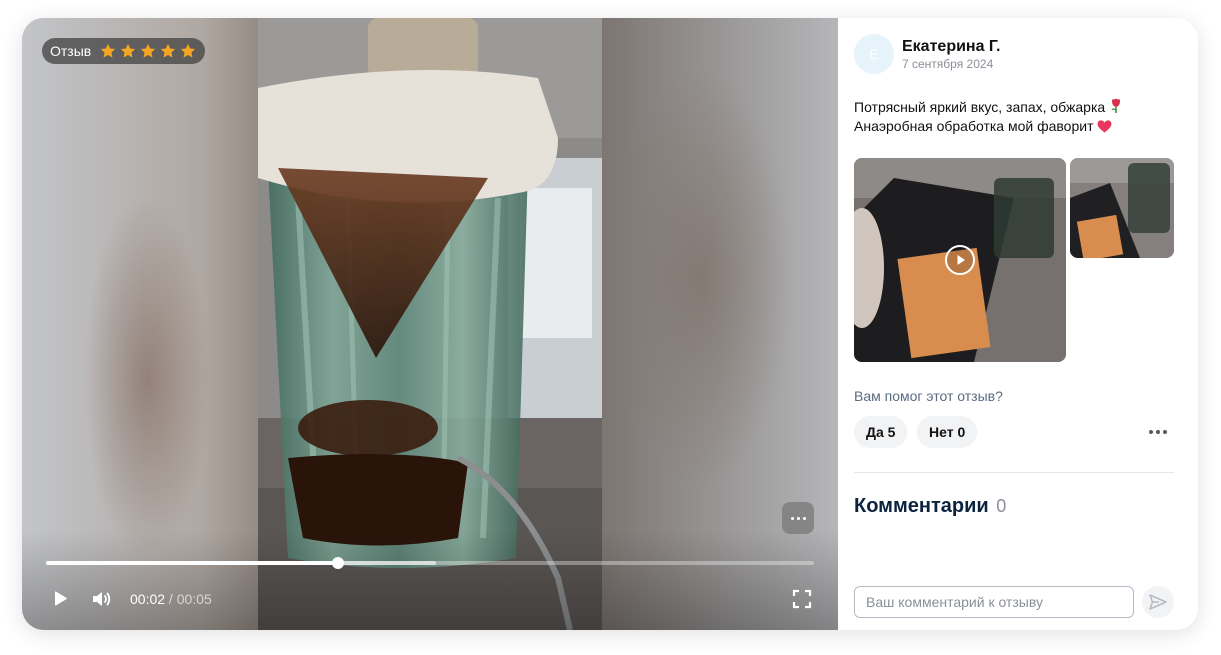 The height and width of the screenshot is (655, 1221). What do you see at coordinates (1122, 208) in the screenshot?
I see `review-photo-thumbnail` at bounding box center [1122, 208].